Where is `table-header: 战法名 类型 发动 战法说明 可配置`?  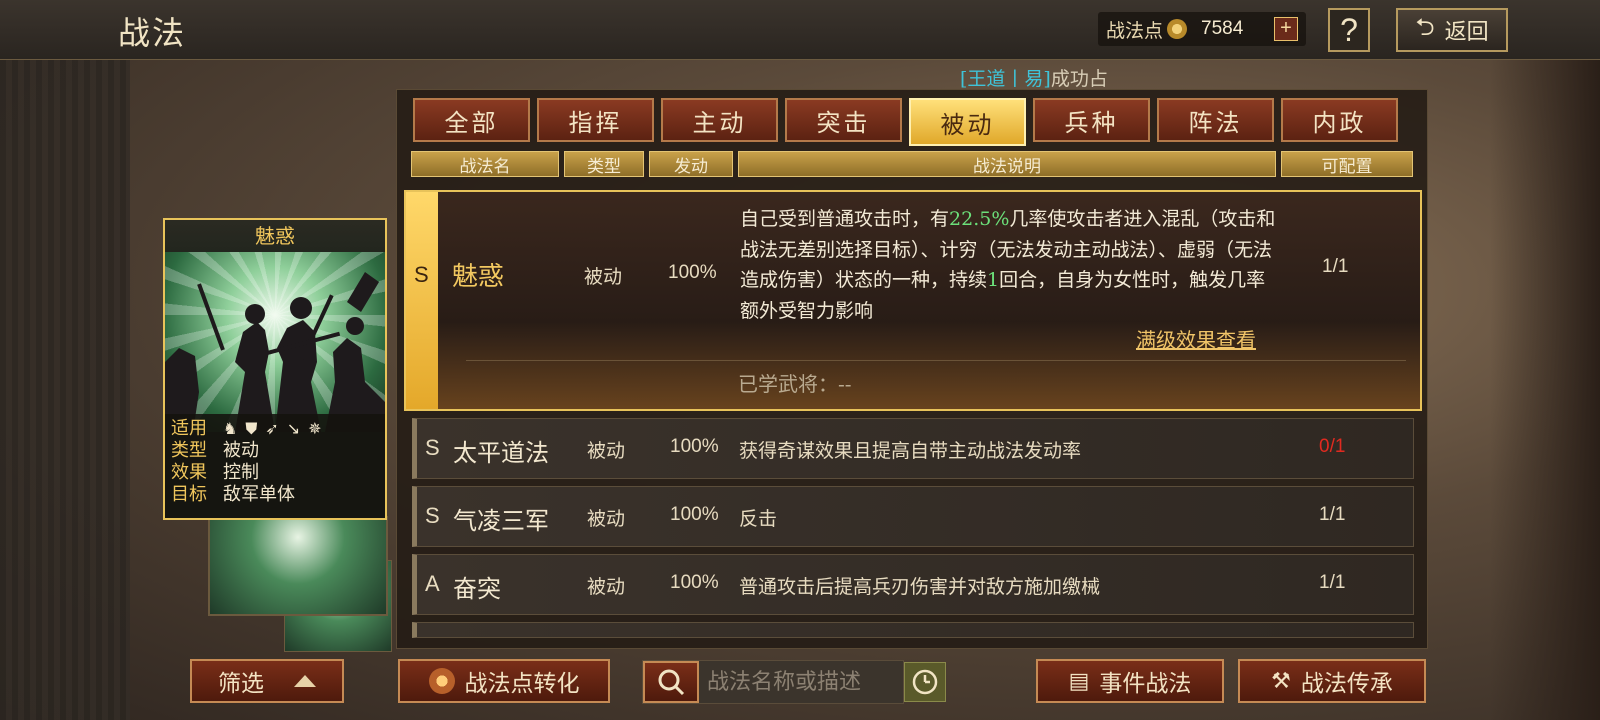
table-header: 战法名 类型 发动 战法说明 可配置 is located at coordinates (912, 164).